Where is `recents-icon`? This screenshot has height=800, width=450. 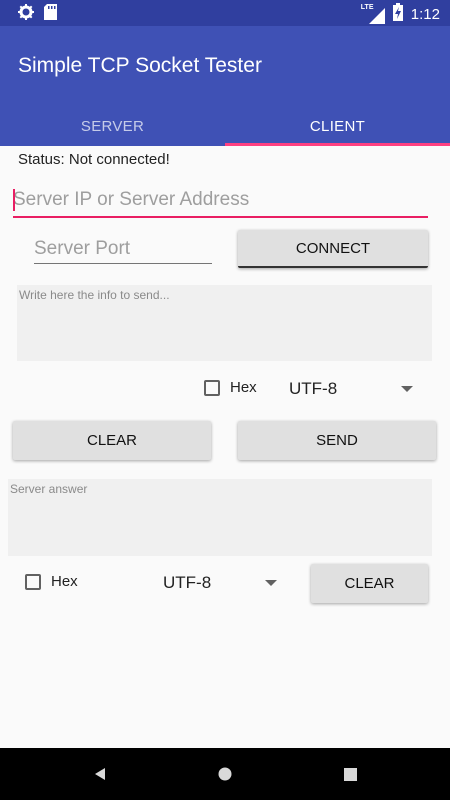
recents-icon is located at coordinates (350, 774).